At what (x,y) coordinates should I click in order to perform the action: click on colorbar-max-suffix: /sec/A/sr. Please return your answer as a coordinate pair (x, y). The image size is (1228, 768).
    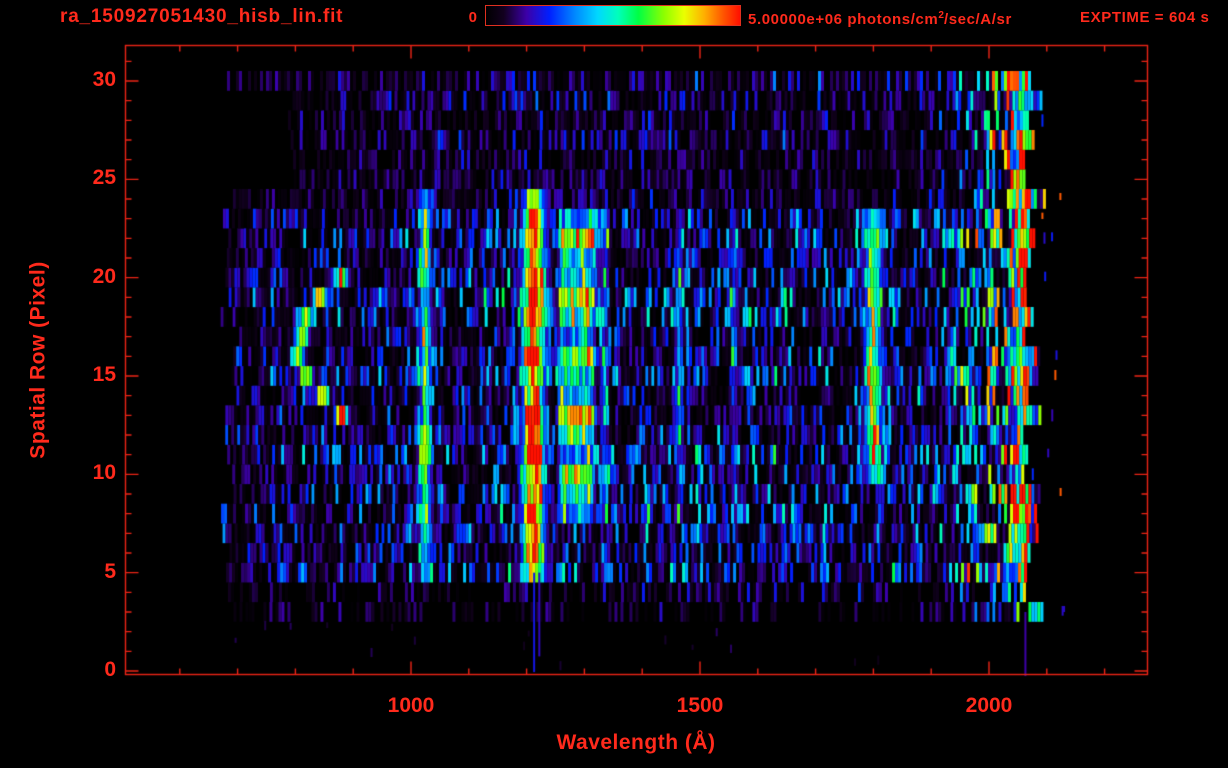
    Looking at the image, I should click on (977, 19).